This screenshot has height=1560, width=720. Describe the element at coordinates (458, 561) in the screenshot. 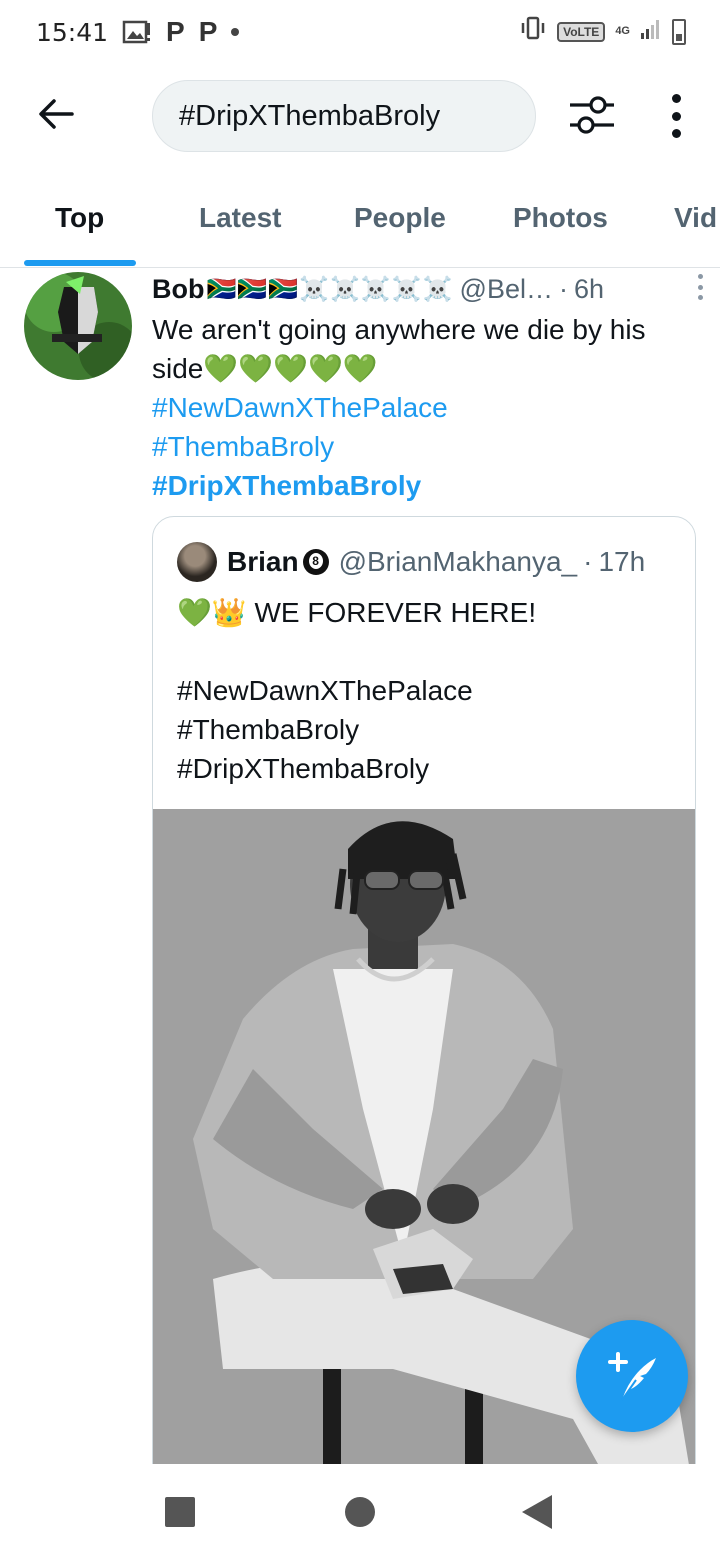

I see `quoted-author-handle: @BrianMakhanya_` at that location.